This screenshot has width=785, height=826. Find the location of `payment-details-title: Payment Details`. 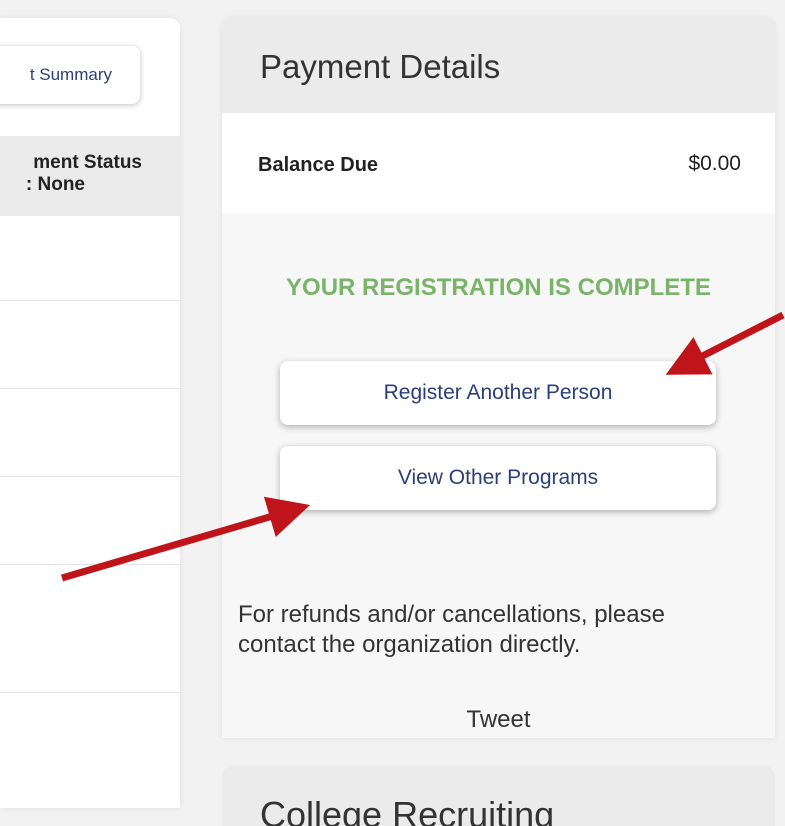

payment-details-title: Payment Details is located at coordinates (380, 66).